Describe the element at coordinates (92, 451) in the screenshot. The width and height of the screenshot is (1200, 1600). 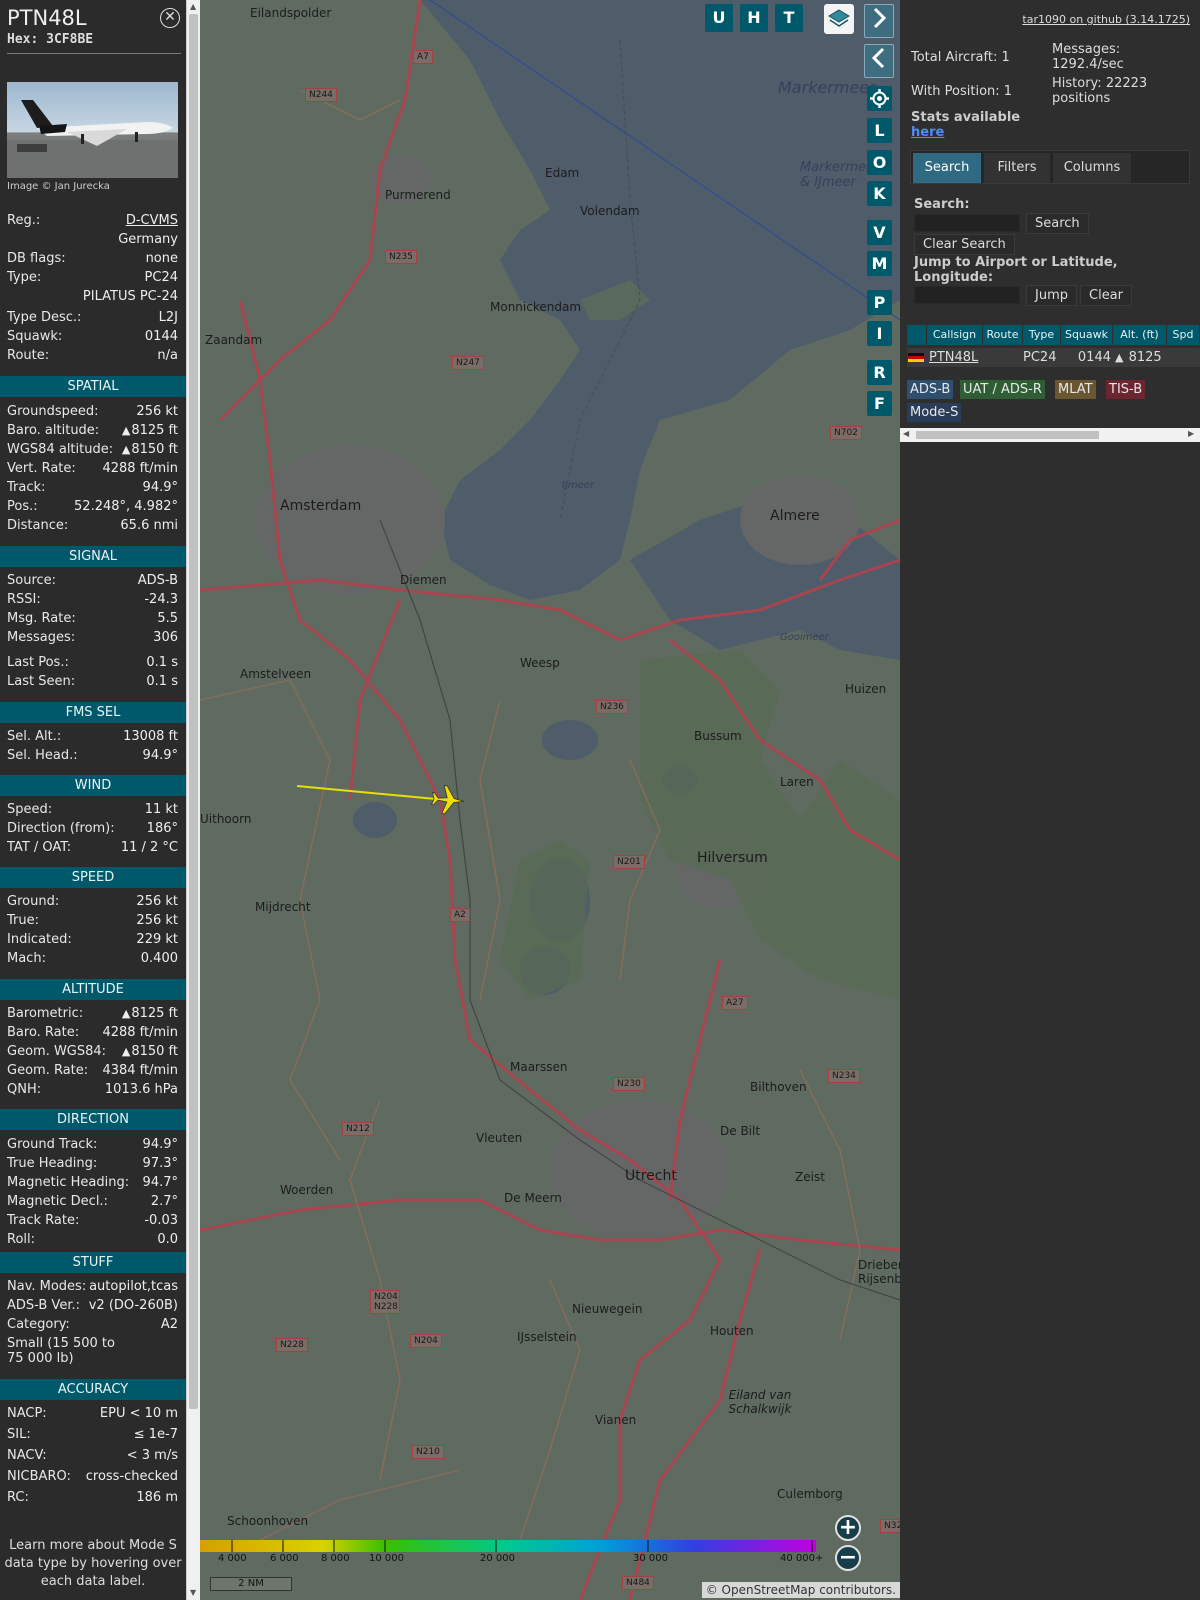
I see `info-row: WGS84 altitude: ▲8150 ft` at that location.